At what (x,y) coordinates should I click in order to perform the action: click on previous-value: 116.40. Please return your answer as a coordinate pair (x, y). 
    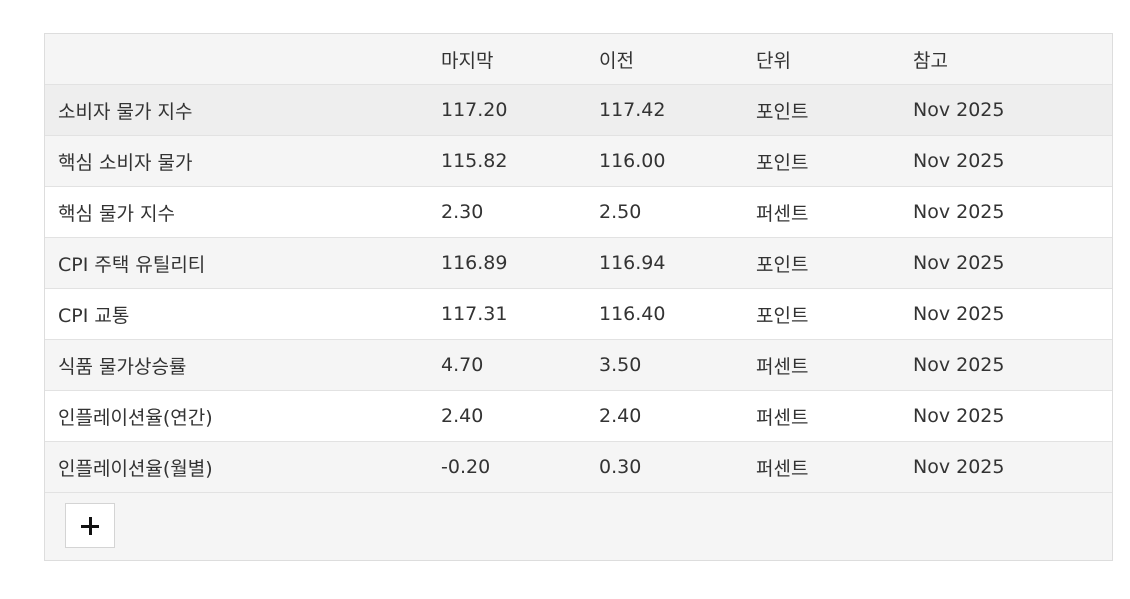
    Looking at the image, I should click on (664, 314).